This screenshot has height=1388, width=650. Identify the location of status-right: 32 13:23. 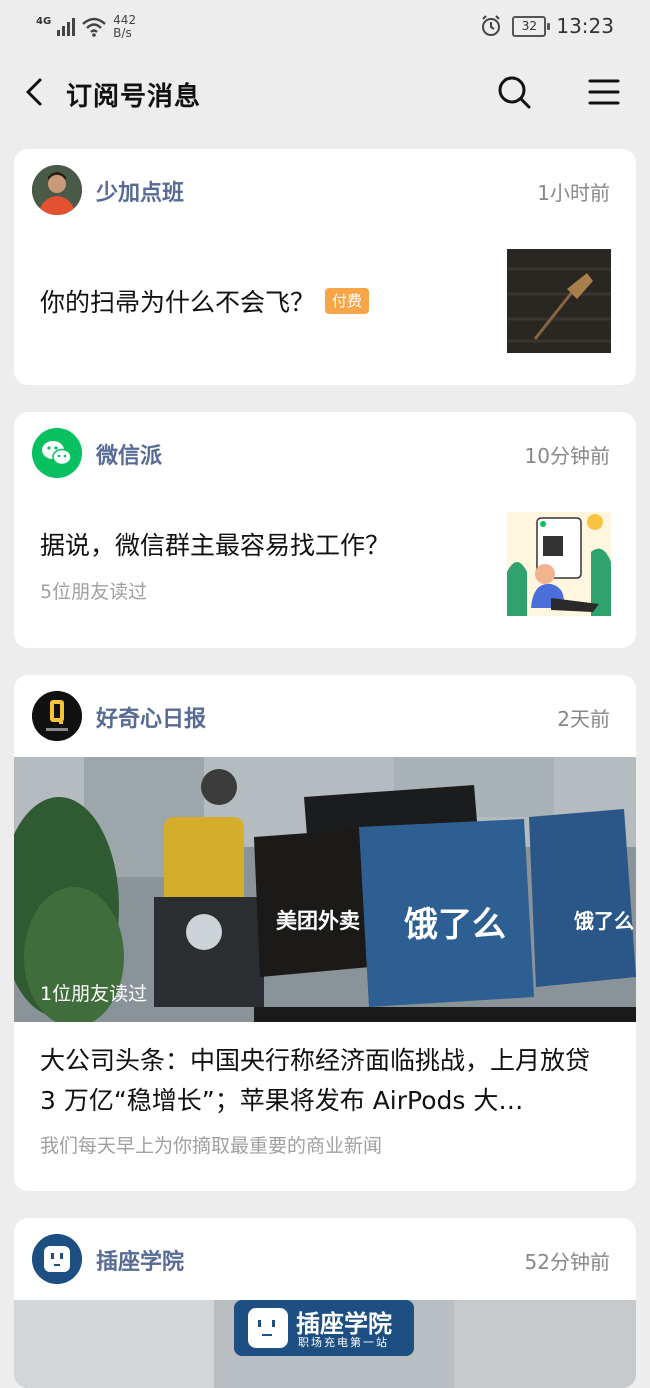
(547, 26).